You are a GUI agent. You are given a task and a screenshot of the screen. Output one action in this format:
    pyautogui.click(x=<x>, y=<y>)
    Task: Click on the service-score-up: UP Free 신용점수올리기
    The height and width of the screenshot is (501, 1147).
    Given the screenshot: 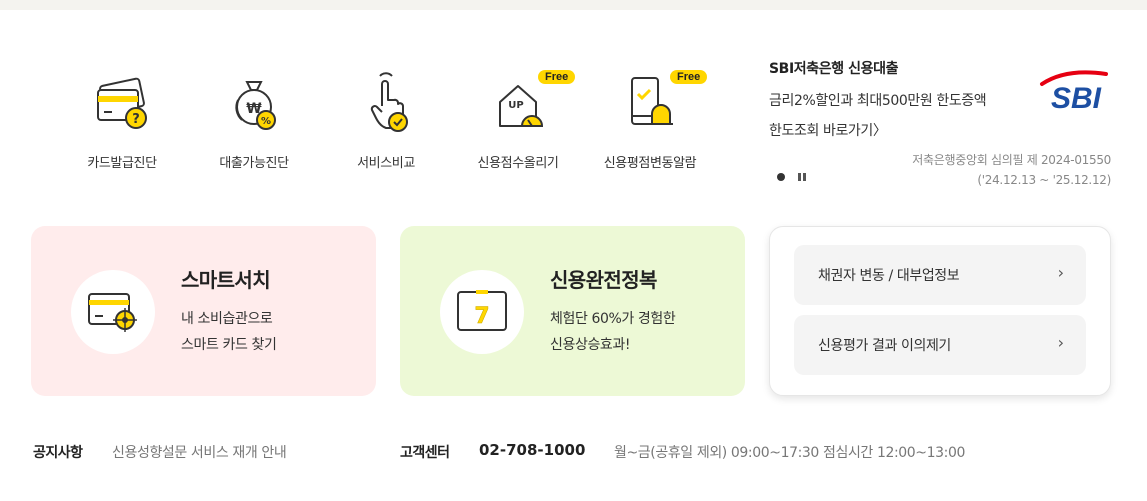 What is the action you would take?
    pyautogui.click(x=518, y=120)
    